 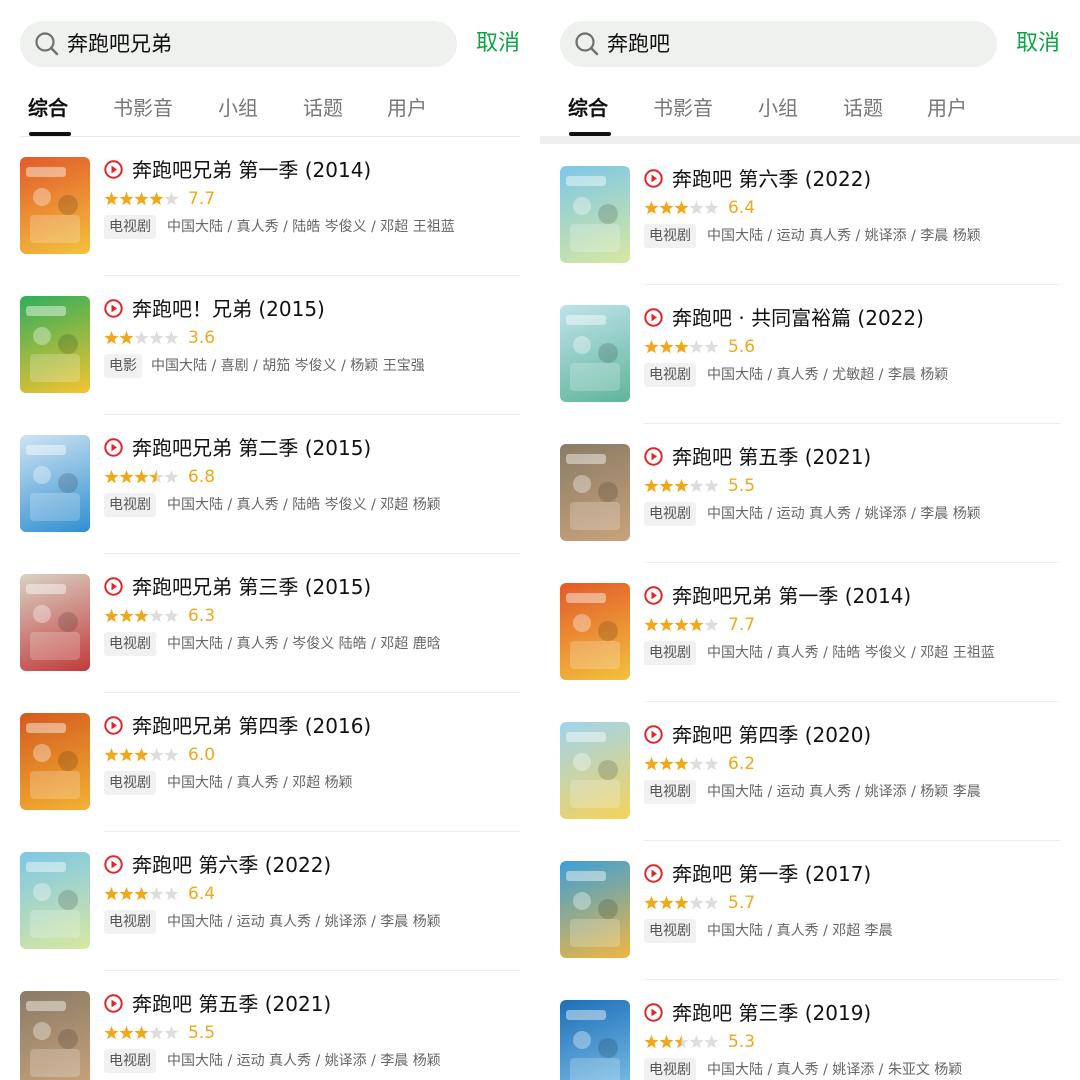 What do you see at coordinates (771, 874) in the screenshot?
I see `result-title: 奔跑吧 第一季 (2017)` at bounding box center [771, 874].